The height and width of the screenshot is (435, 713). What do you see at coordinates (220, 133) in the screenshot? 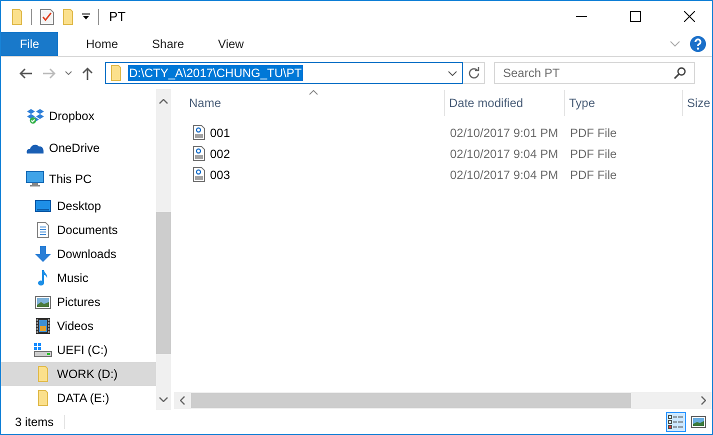
I see `file-name: 001` at bounding box center [220, 133].